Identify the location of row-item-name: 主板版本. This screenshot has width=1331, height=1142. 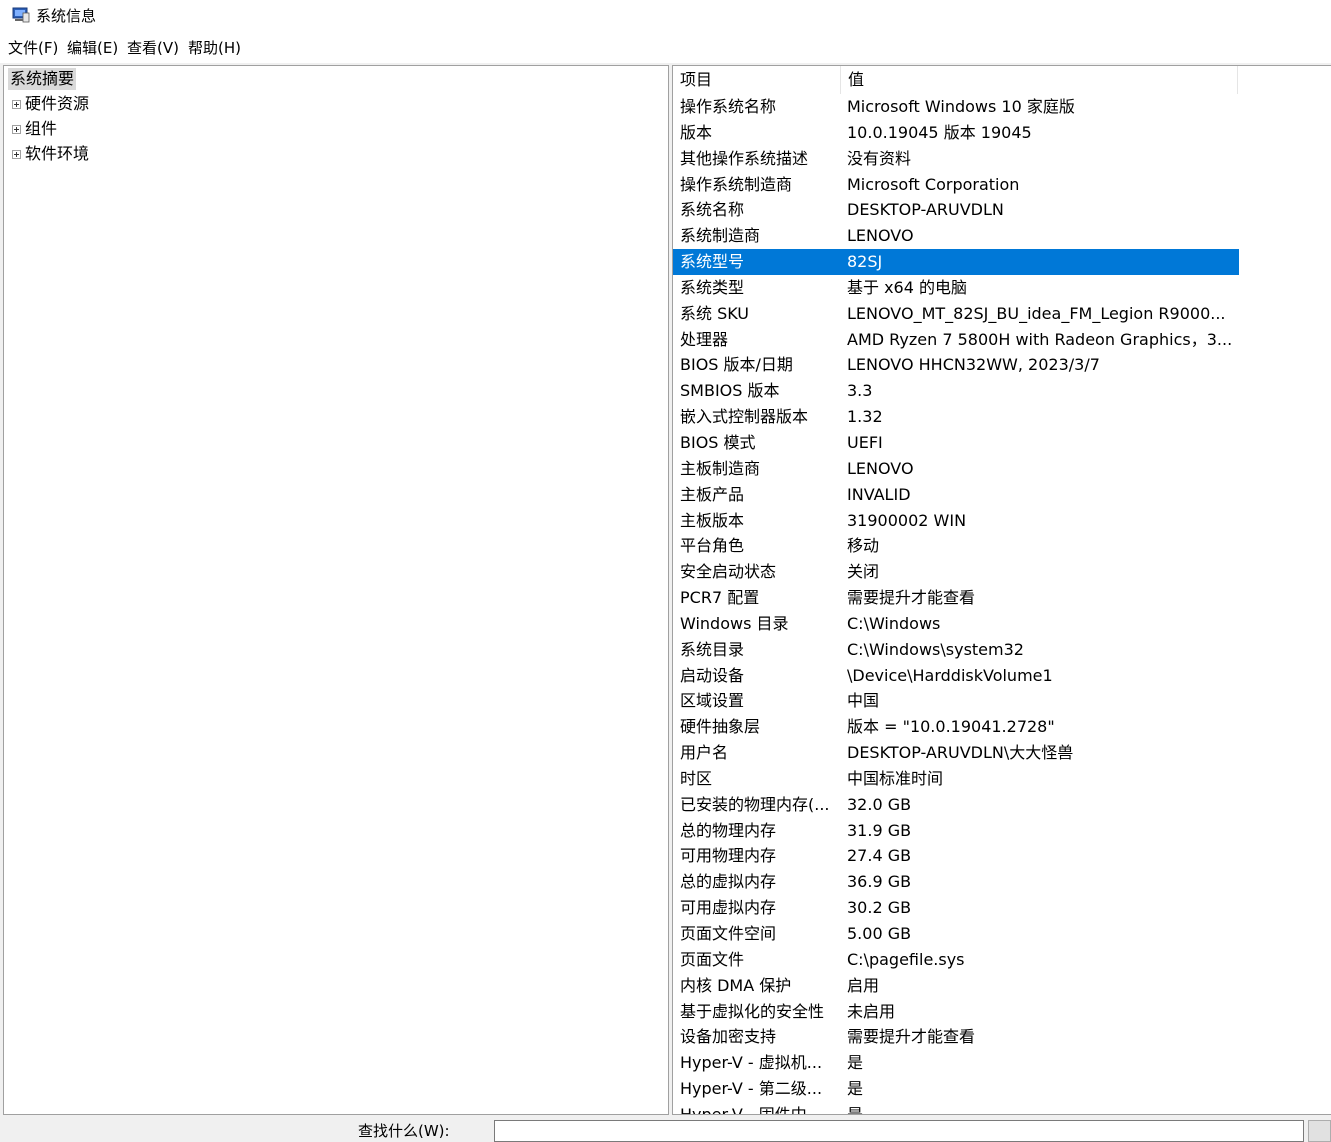
(712, 520).